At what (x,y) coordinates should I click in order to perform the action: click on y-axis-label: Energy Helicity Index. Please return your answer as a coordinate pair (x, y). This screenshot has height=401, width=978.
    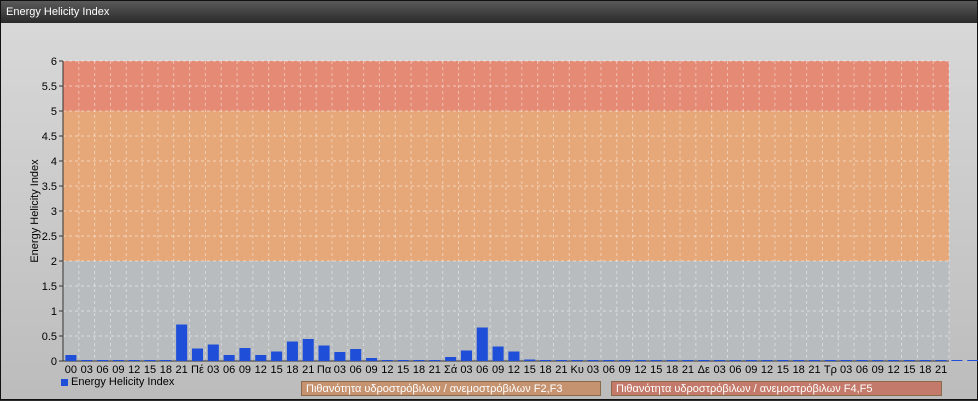
    Looking at the image, I should click on (35, 211).